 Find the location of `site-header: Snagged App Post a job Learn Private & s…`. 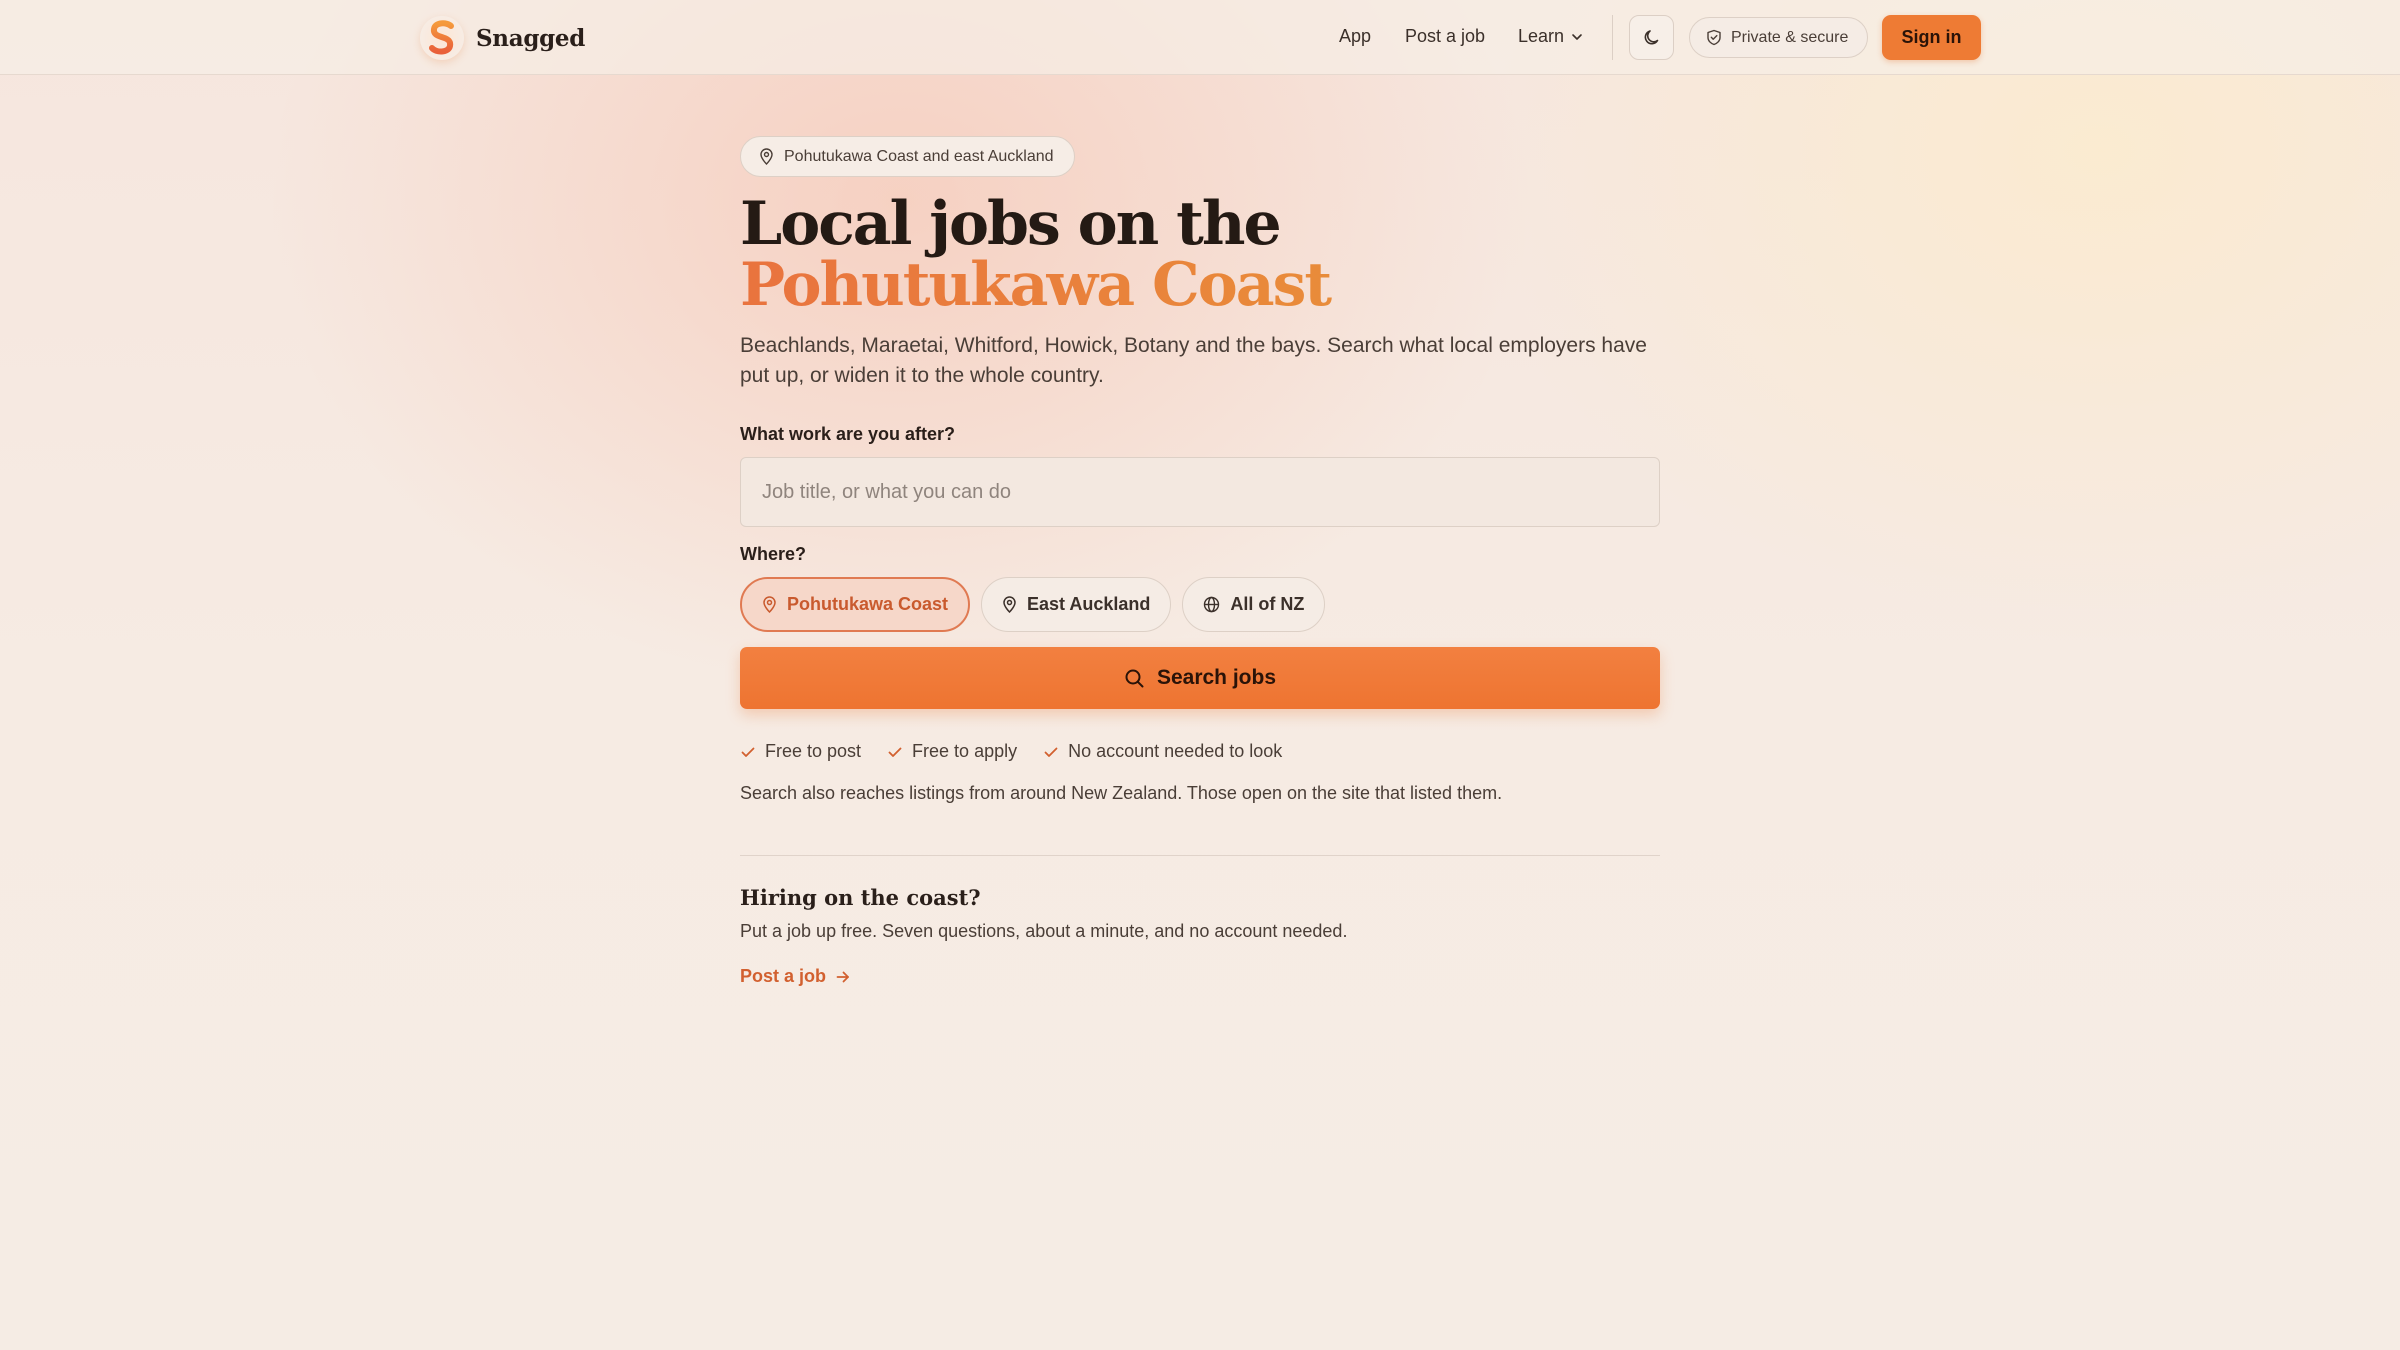

site-header: Snagged App Post a job Learn Private & s… is located at coordinates (1200, 37).